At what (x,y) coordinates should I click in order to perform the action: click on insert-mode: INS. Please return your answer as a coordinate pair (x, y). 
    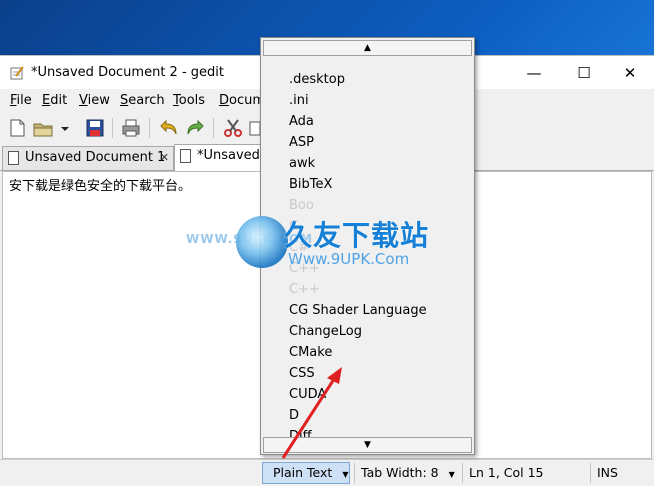
    Looking at the image, I should click on (620, 473).